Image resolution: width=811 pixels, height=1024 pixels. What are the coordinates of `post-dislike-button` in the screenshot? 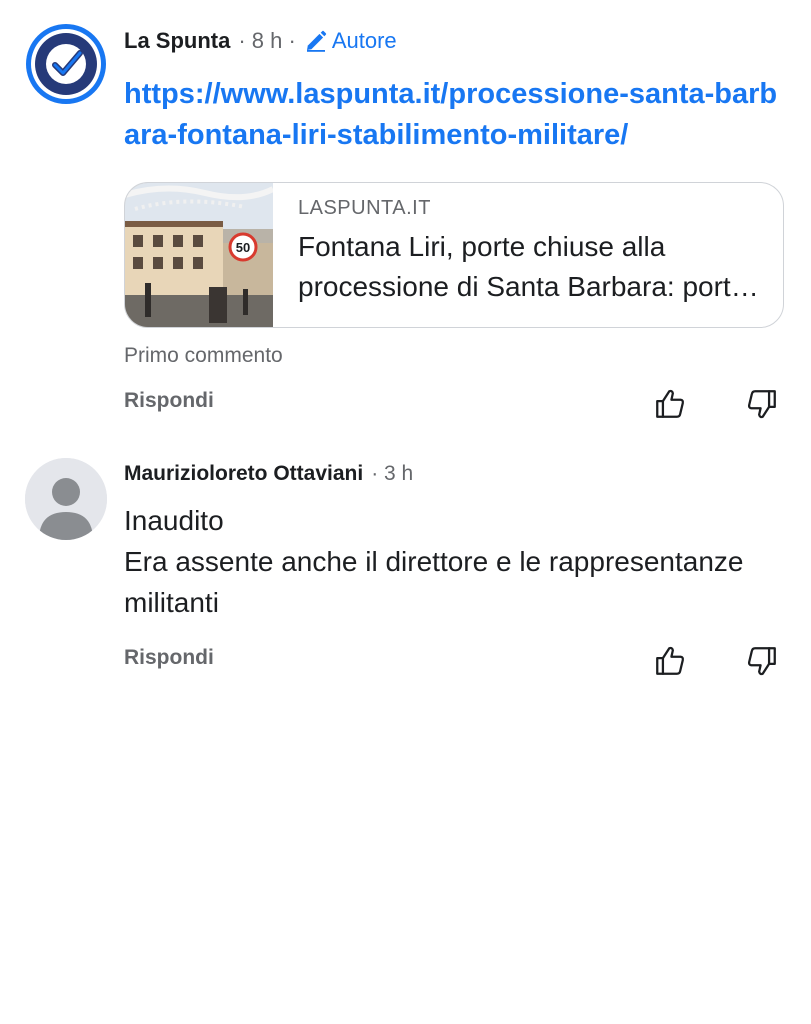 It's located at (762, 404).